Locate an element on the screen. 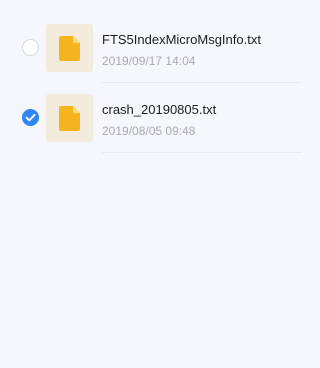 The image size is (320, 368). checkmark-icon is located at coordinates (30, 117).